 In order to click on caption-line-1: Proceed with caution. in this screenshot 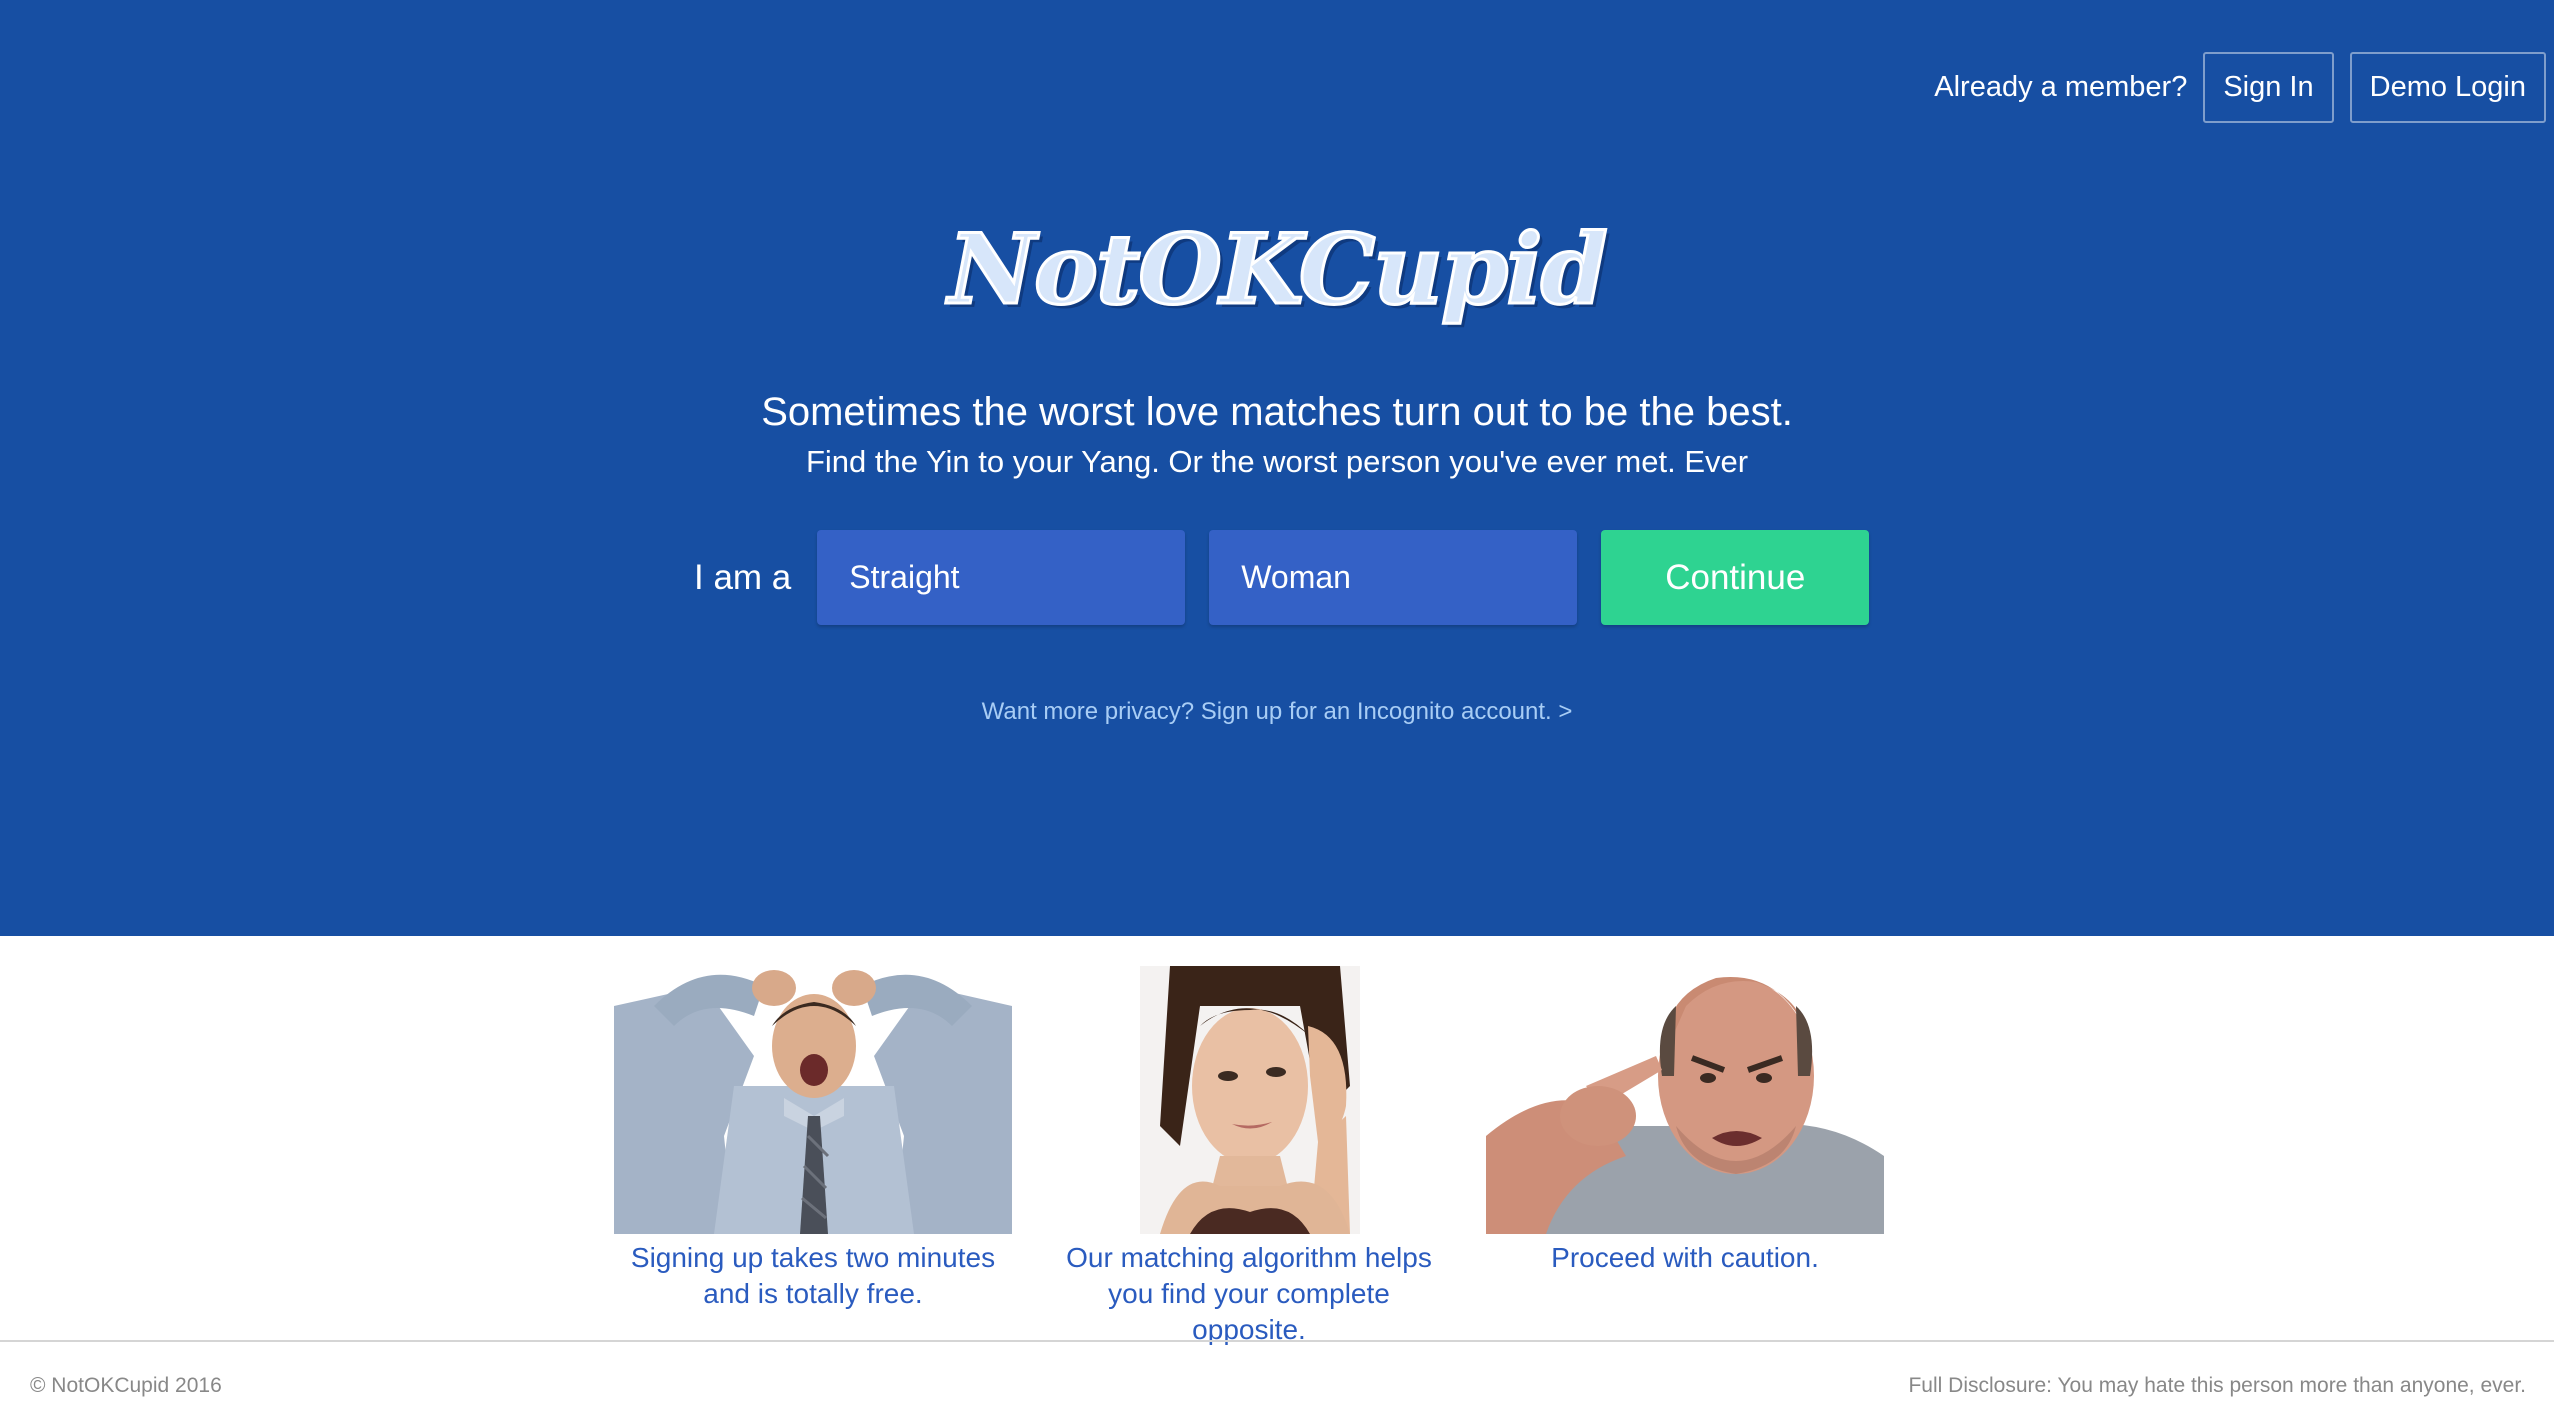, I will do `click(1685, 1257)`.